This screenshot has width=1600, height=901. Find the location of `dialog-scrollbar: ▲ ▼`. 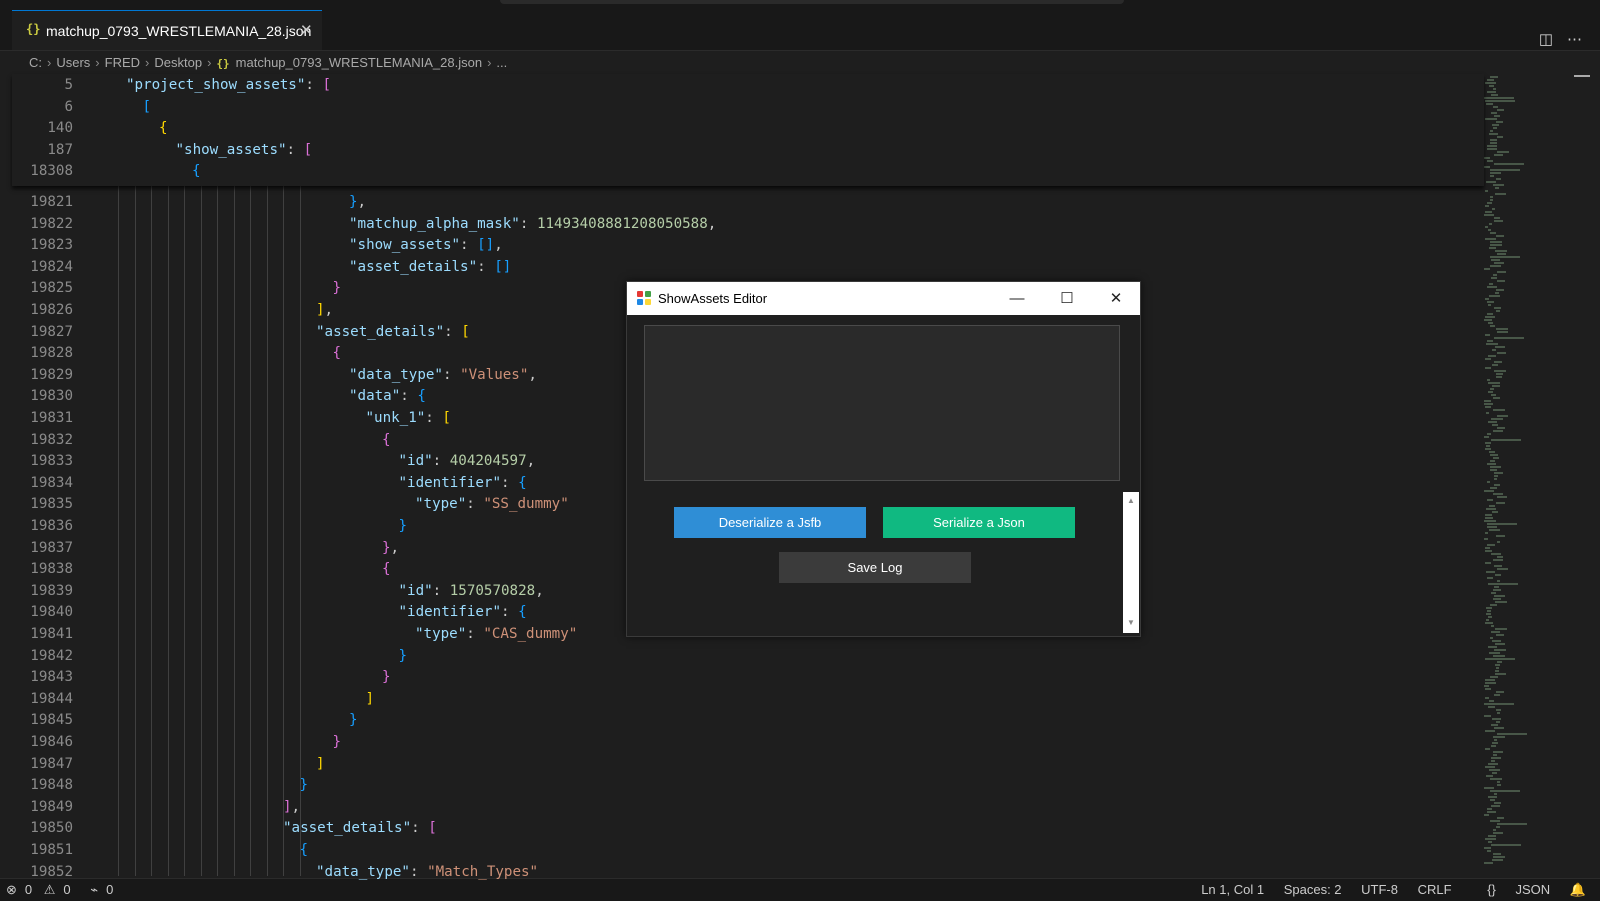

dialog-scrollbar: ▲ ▼ is located at coordinates (1131, 562).